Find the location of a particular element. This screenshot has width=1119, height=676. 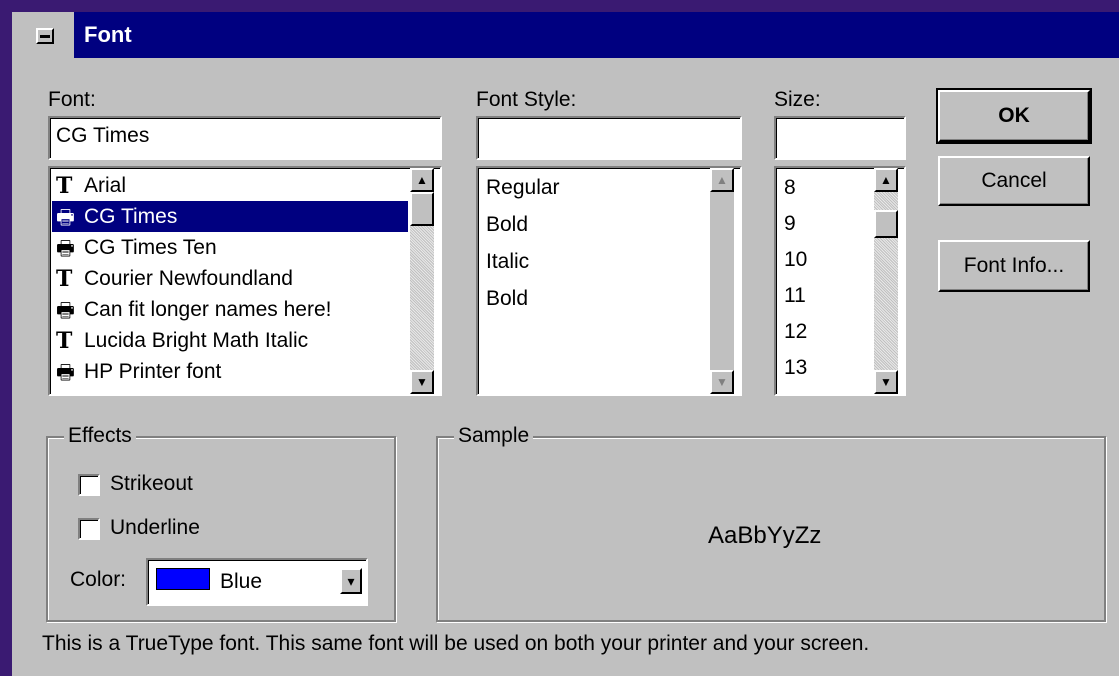

size-list-item: 11 is located at coordinates (795, 295).